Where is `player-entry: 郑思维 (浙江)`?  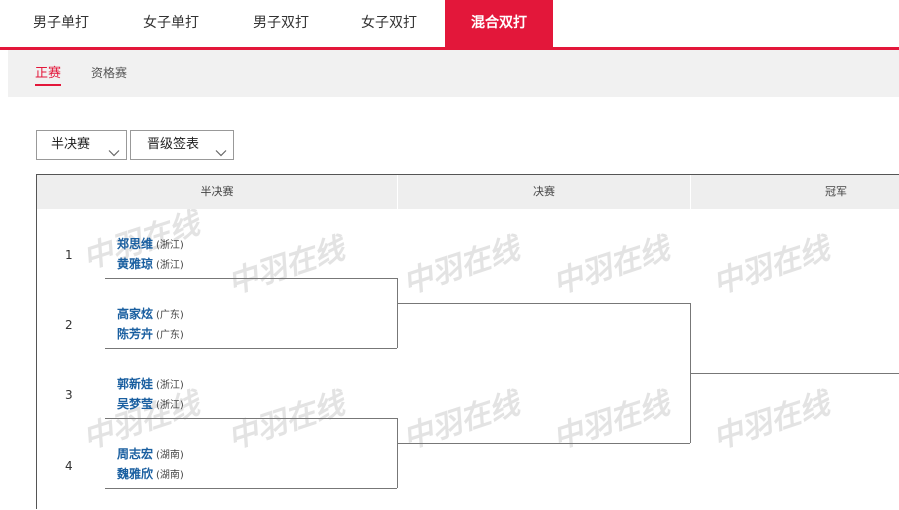
player-entry: 郑思维 (浙江) is located at coordinates (150, 245).